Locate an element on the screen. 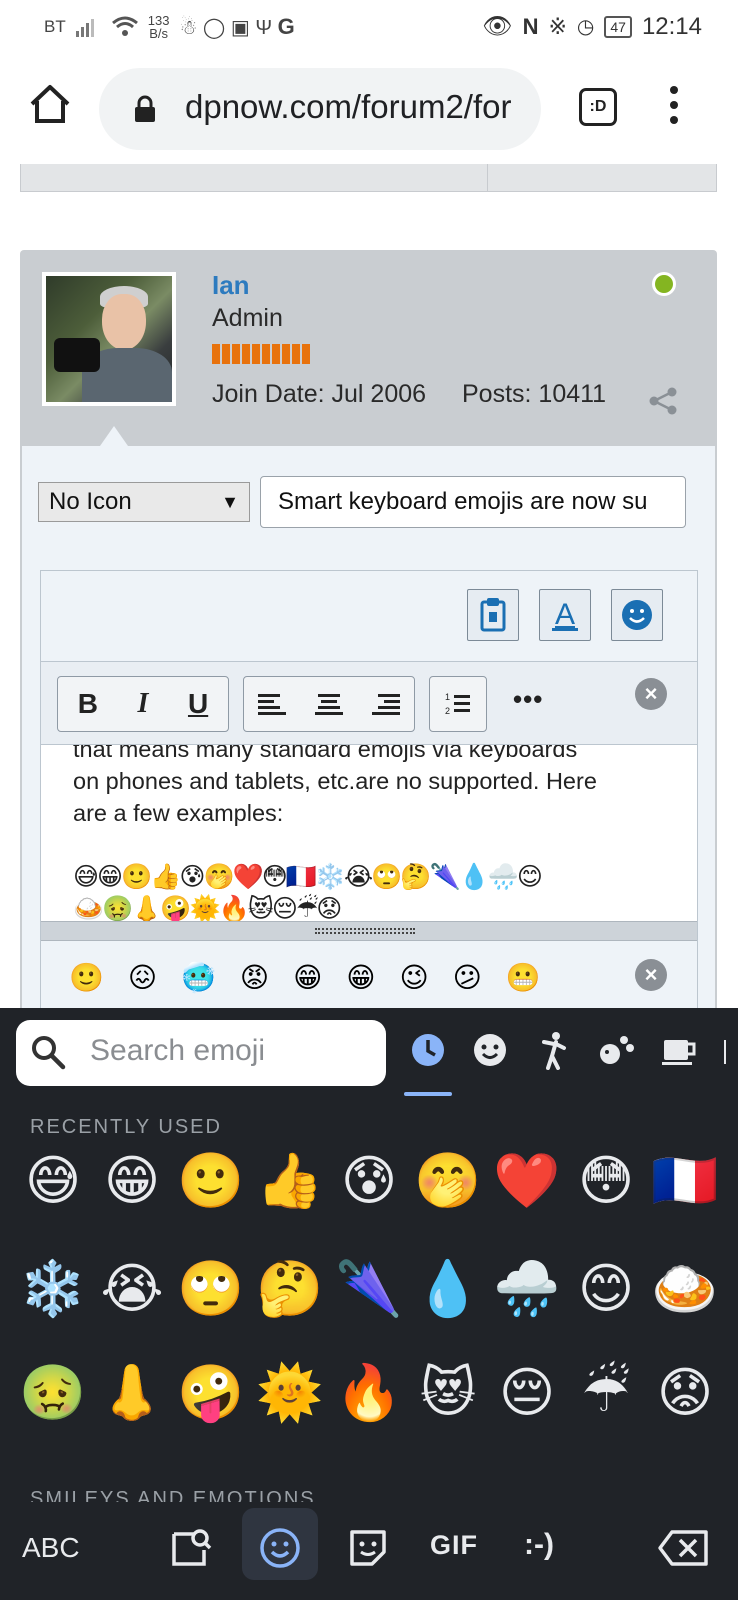  emoji-key: 😳 is located at coordinates (606, 1181).